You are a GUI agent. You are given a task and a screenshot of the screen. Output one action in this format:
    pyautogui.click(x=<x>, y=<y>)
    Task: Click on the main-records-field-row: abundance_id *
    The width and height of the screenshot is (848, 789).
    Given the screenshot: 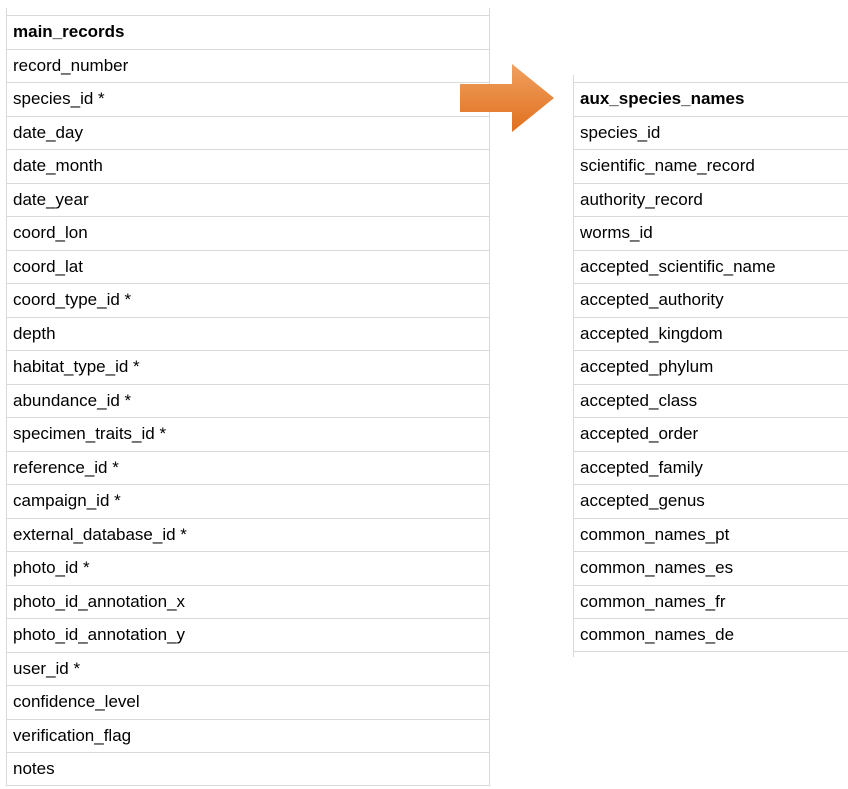 What is the action you would take?
    pyautogui.click(x=248, y=400)
    